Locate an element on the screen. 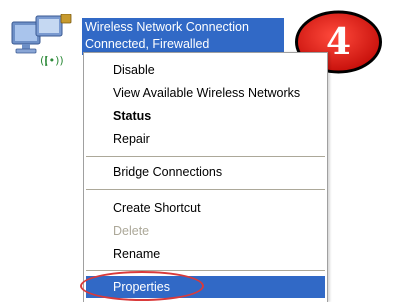 This screenshot has height=302, width=395. connection-name: Wireless Network Connection is located at coordinates (167, 27).